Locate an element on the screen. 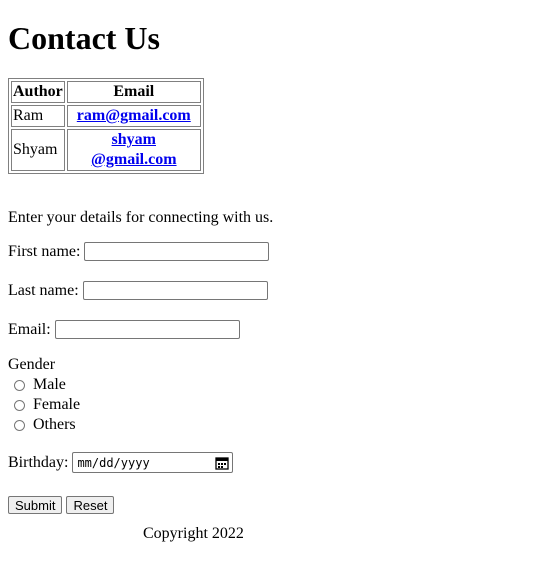  last-name-row: Last name: is located at coordinates (268, 290).